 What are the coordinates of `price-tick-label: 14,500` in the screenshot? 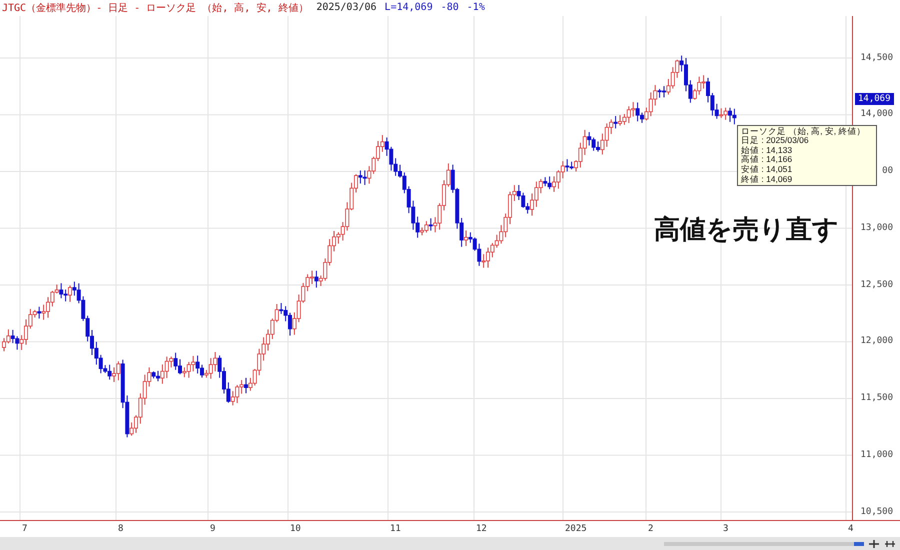 It's located at (876, 57).